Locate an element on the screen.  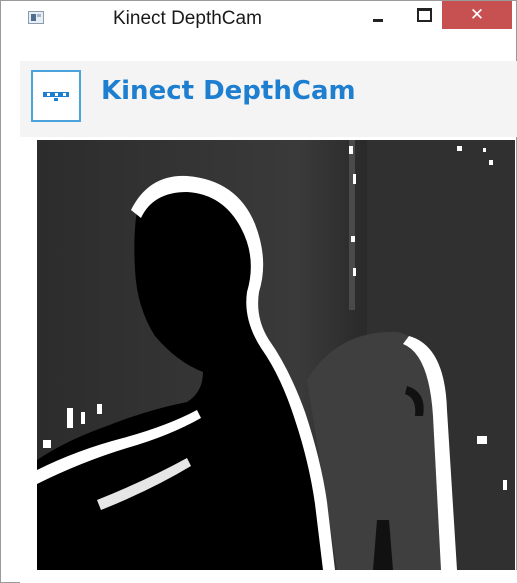
close-icon: ✕ is located at coordinates (477, 15).